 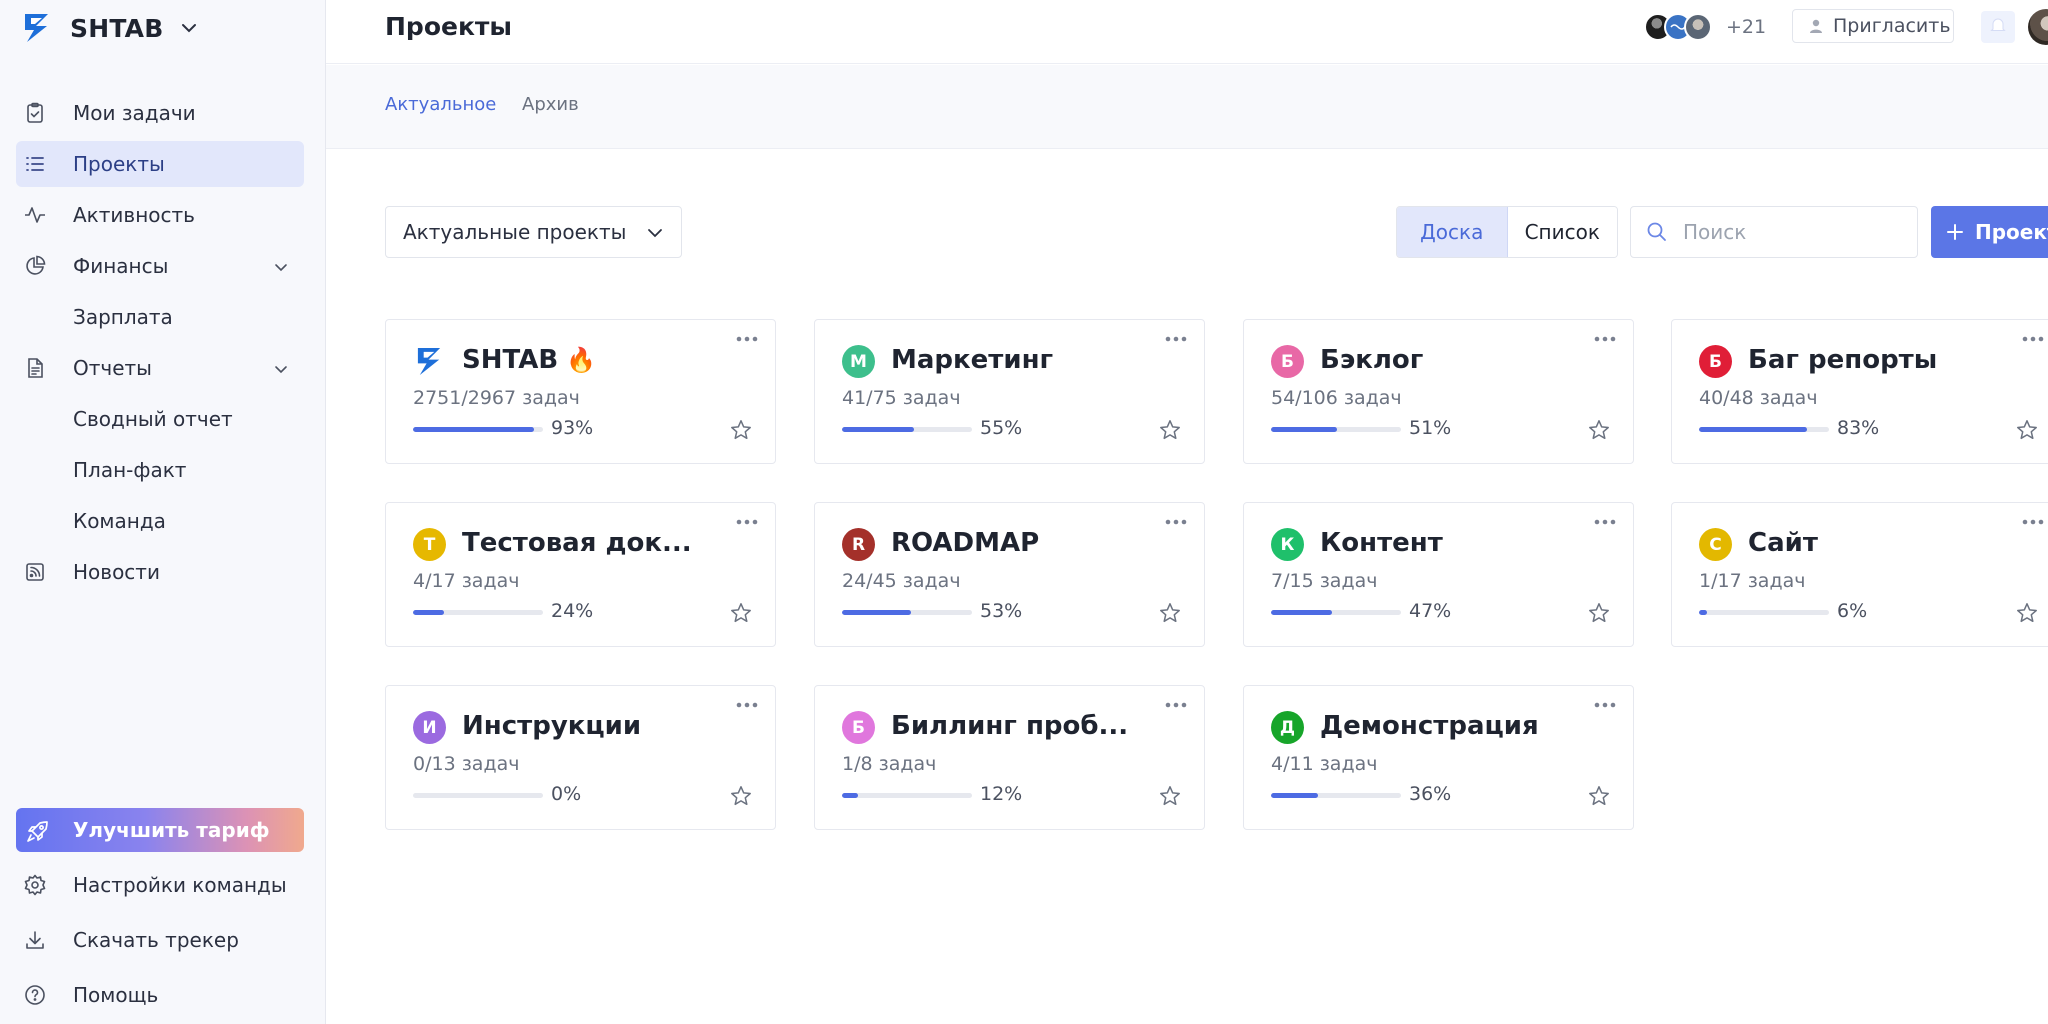 I want to click on sidebar-item-help: Помощь, so click(x=160, y=995).